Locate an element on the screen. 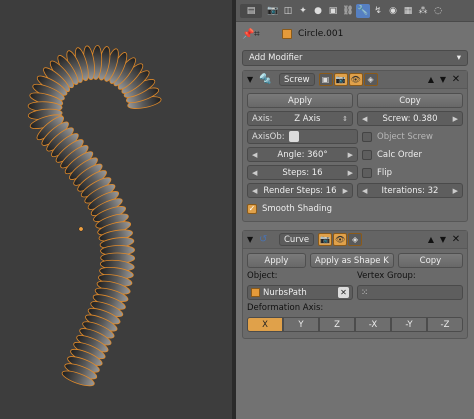 The width and height of the screenshot is (474, 419). curve-object-icon is located at coordinates (255, 292).